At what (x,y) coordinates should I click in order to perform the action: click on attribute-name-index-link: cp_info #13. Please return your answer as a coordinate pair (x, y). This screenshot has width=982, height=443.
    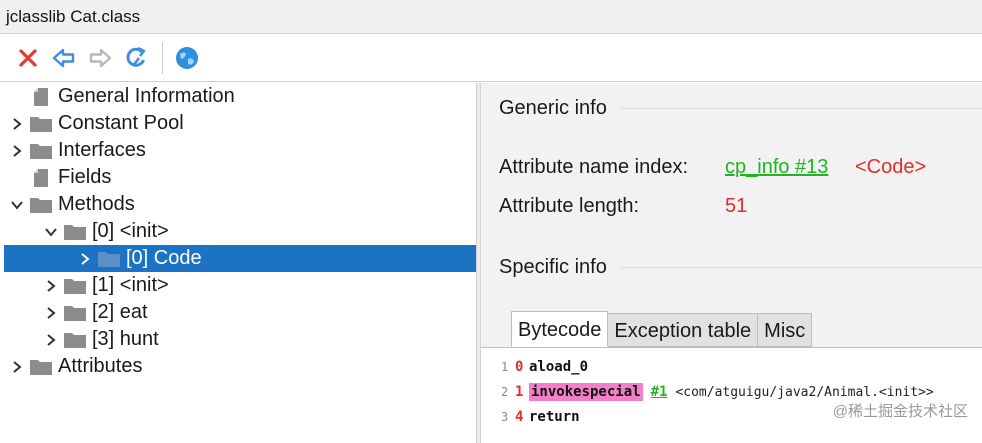
    Looking at the image, I should click on (776, 167).